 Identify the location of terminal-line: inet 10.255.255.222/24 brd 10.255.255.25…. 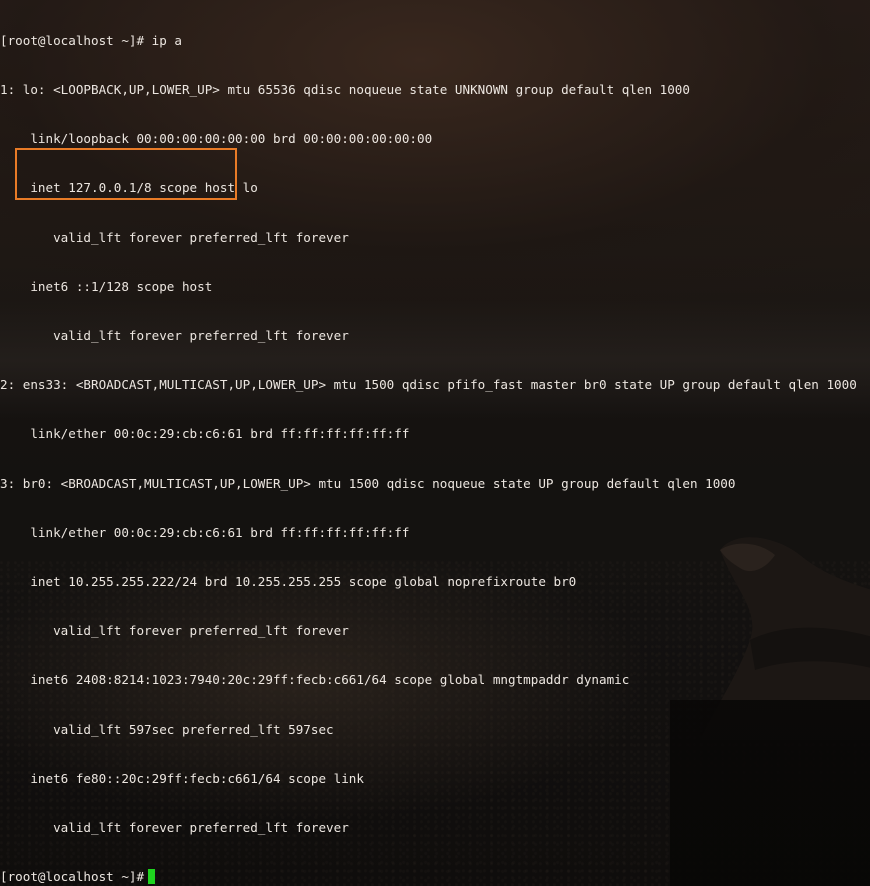
(288, 582).